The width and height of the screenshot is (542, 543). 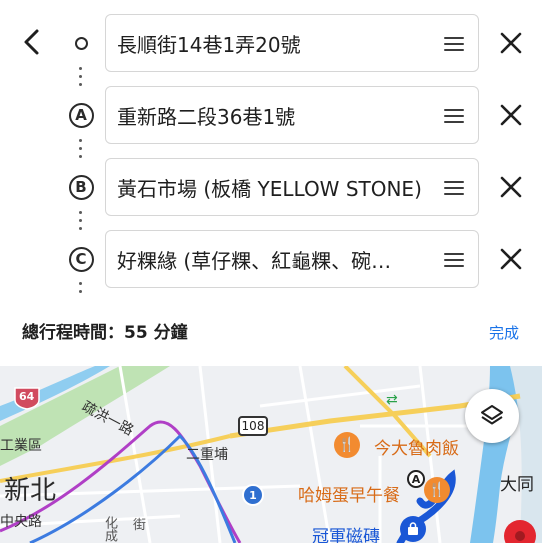 What do you see at coordinates (517, 485) in the screenshot?
I see `map-label-datong: 大同` at bounding box center [517, 485].